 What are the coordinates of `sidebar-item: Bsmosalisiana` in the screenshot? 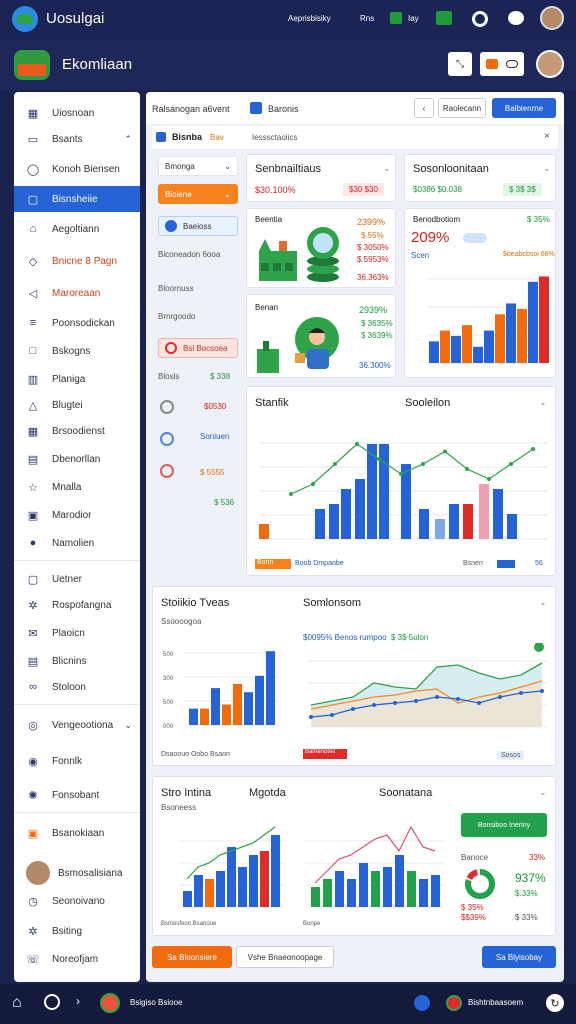 It's located at (77, 873).